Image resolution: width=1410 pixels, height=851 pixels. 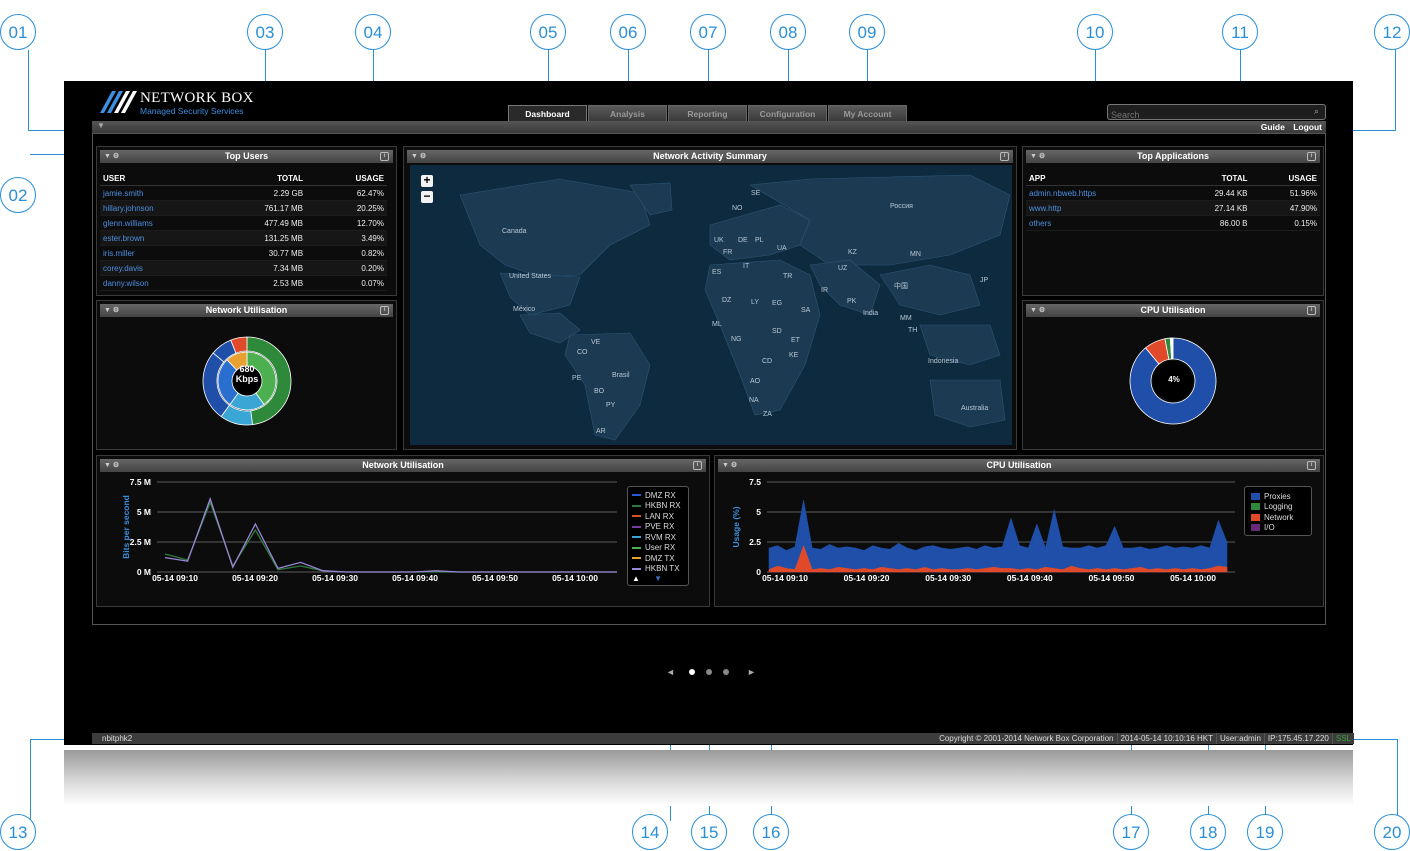 I want to click on legend-item: User RX, so click(x=660, y=548).